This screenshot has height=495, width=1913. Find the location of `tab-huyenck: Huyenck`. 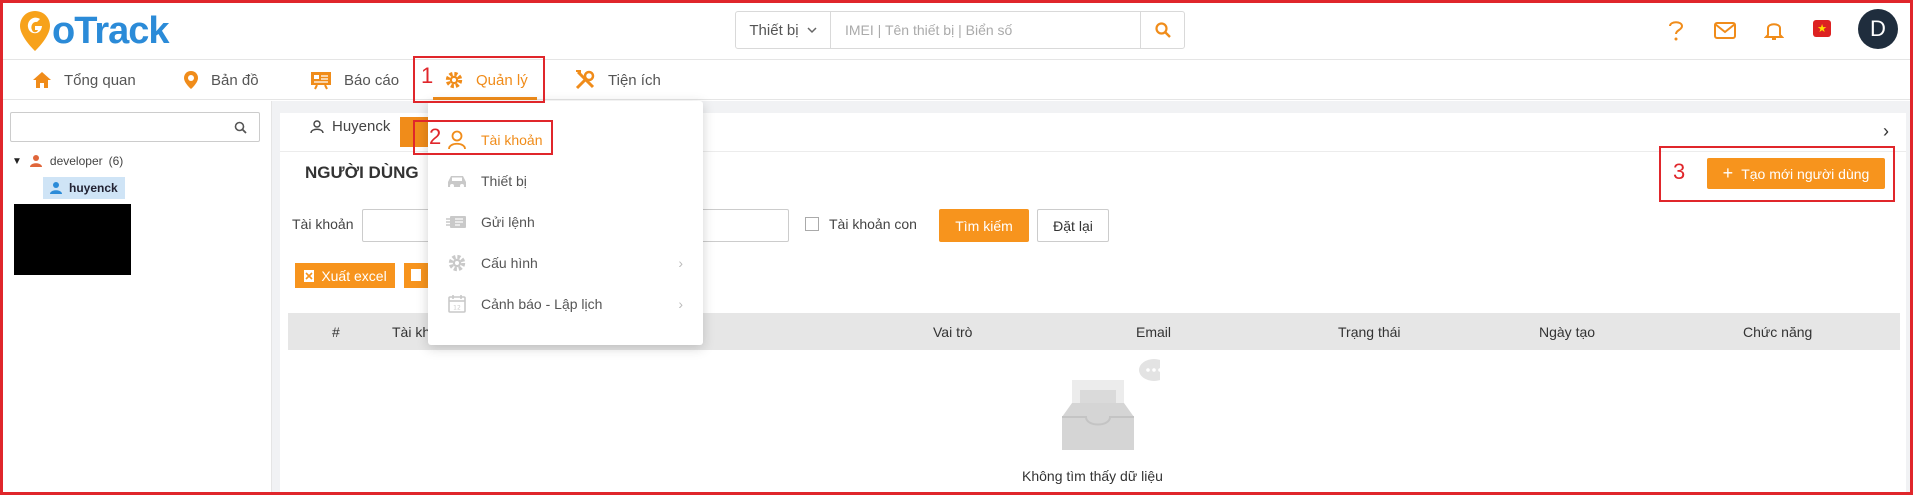

tab-huyenck: Huyenck is located at coordinates (350, 126).